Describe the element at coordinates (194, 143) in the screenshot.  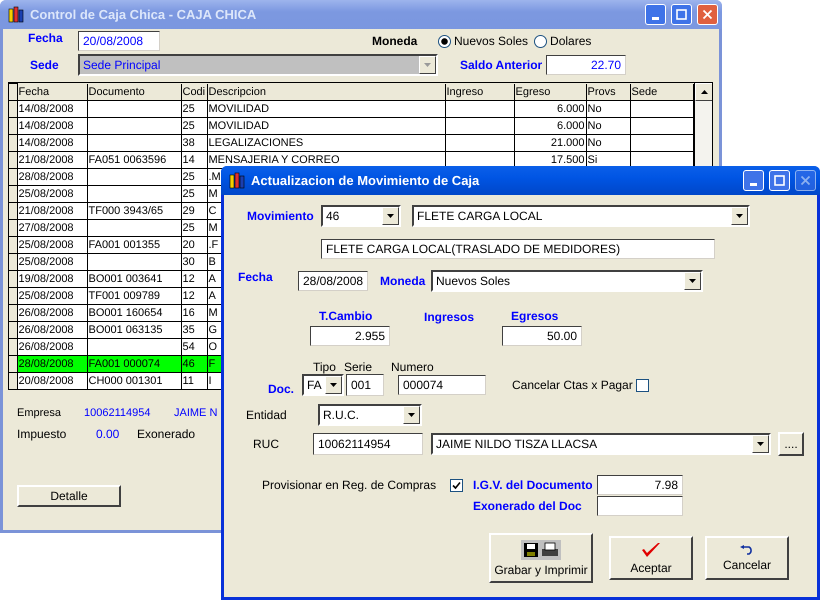
I see `table-cell: 38` at that location.